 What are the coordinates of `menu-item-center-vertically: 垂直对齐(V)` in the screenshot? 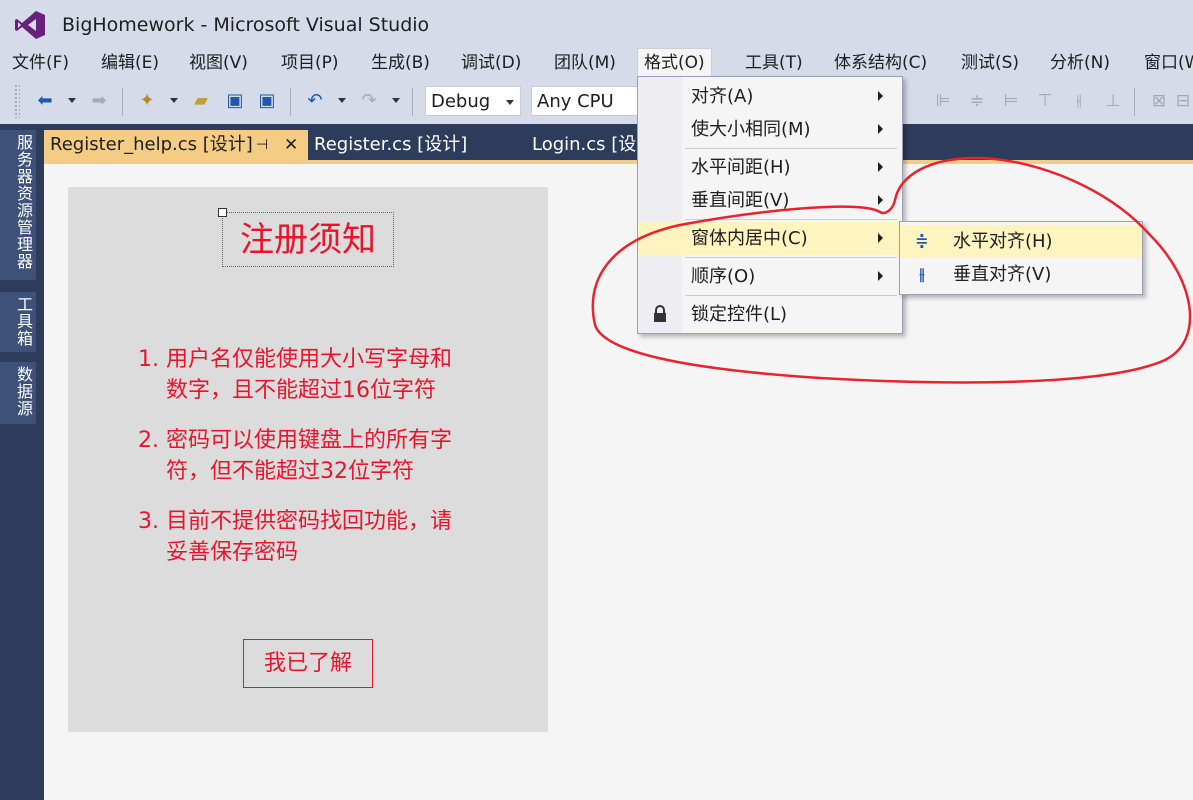 It's located at (1021, 274).